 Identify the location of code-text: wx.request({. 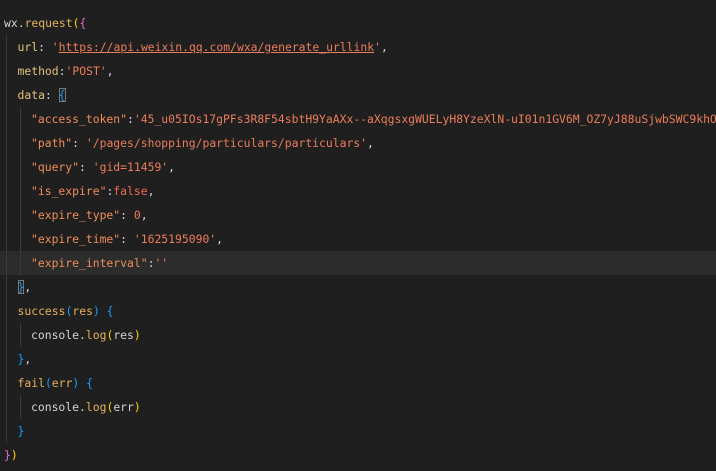
(45, 23).